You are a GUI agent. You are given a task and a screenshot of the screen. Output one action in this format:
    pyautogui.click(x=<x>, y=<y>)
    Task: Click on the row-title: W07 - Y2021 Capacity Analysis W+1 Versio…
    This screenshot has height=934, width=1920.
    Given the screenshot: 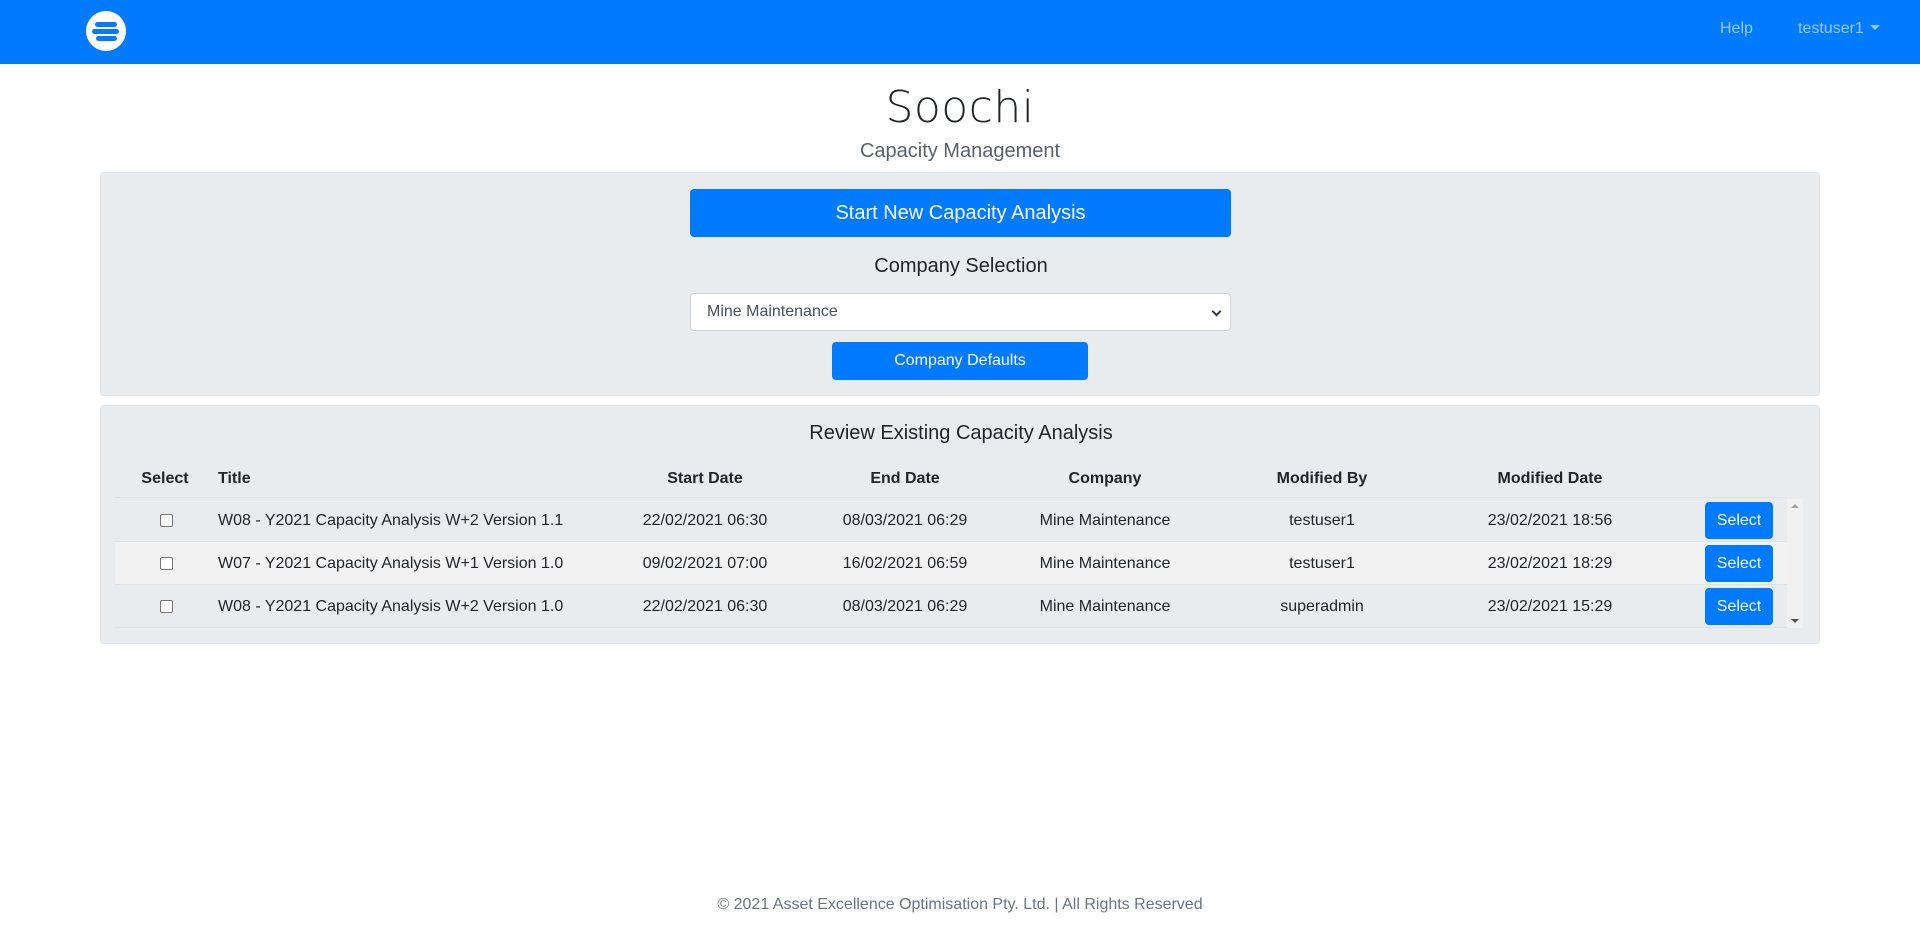 What is the action you would take?
    pyautogui.click(x=391, y=563)
    